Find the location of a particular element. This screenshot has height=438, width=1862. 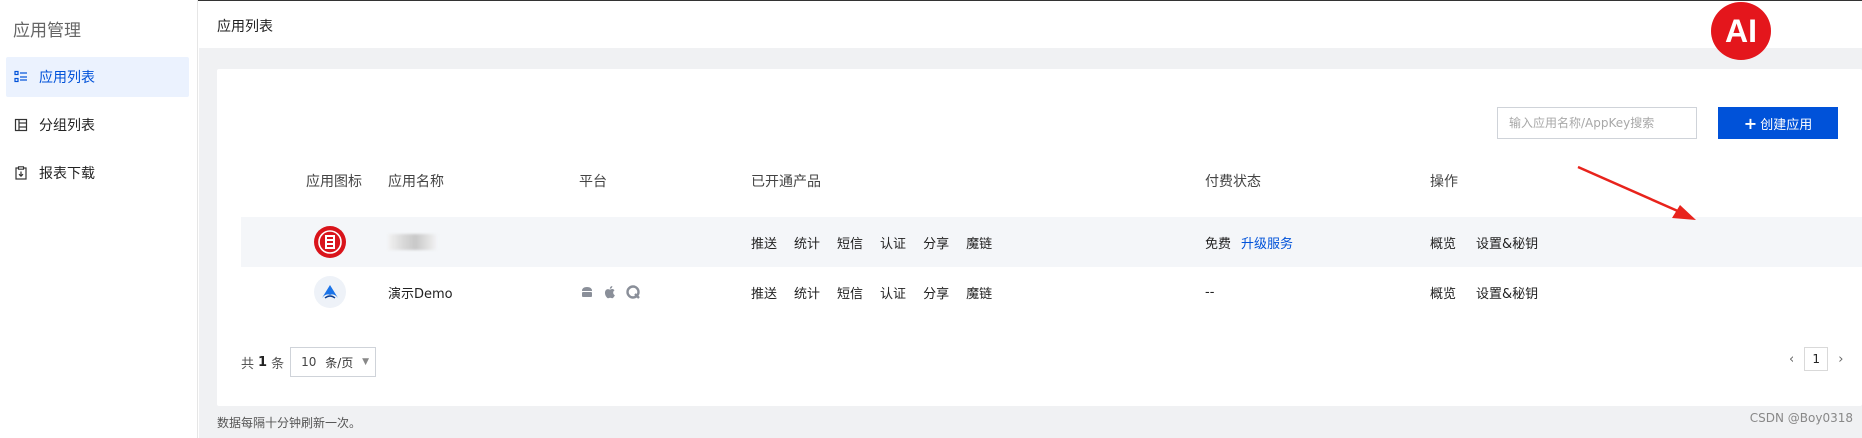

apple-icon is located at coordinates (609, 292).